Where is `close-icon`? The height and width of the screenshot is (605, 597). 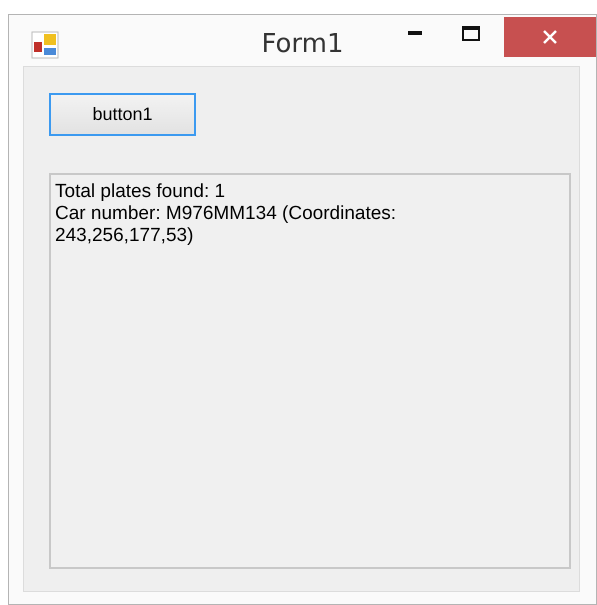 close-icon is located at coordinates (550, 37).